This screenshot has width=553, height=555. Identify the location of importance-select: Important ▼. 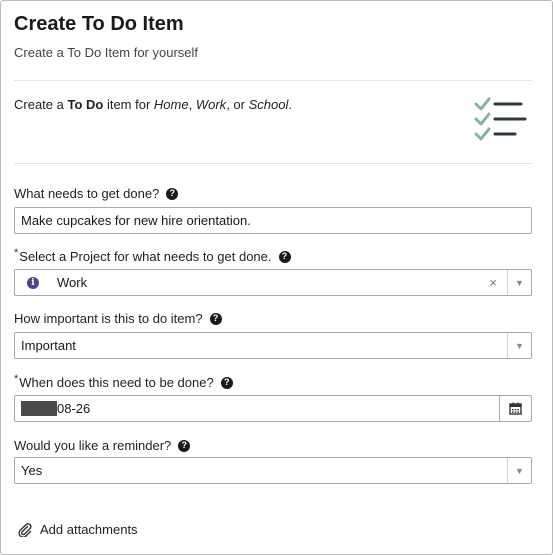
(273, 345).